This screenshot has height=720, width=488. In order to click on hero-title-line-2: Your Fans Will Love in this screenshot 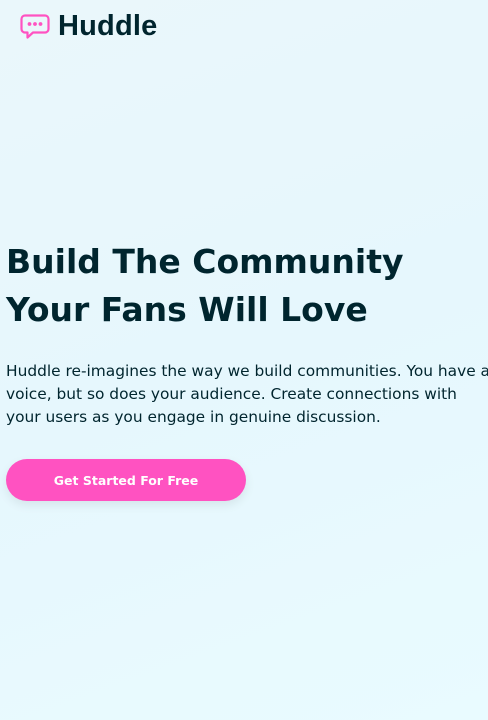, I will do `click(187, 309)`.